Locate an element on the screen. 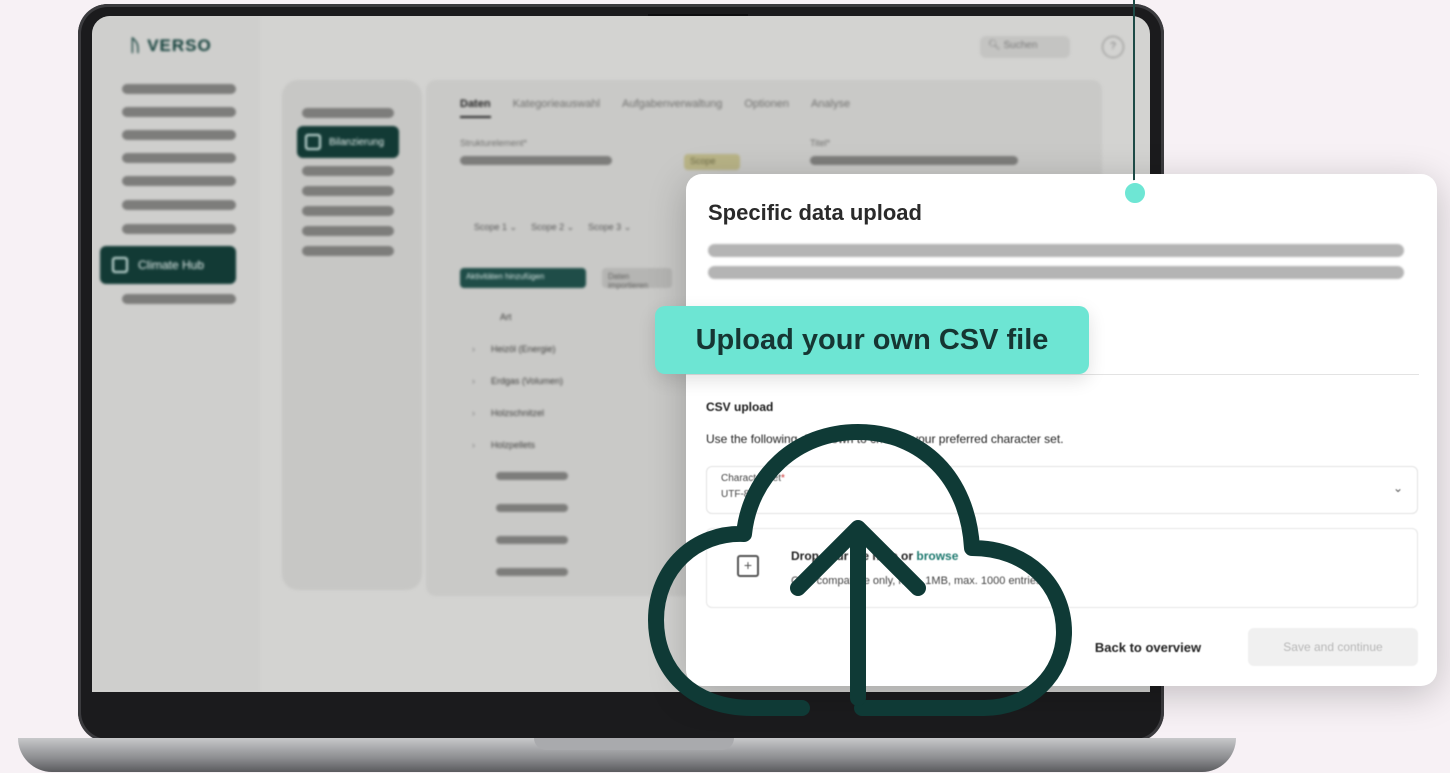 The height and width of the screenshot is (773, 1450). cloud-upload-icon is located at coordinates (860, 570).